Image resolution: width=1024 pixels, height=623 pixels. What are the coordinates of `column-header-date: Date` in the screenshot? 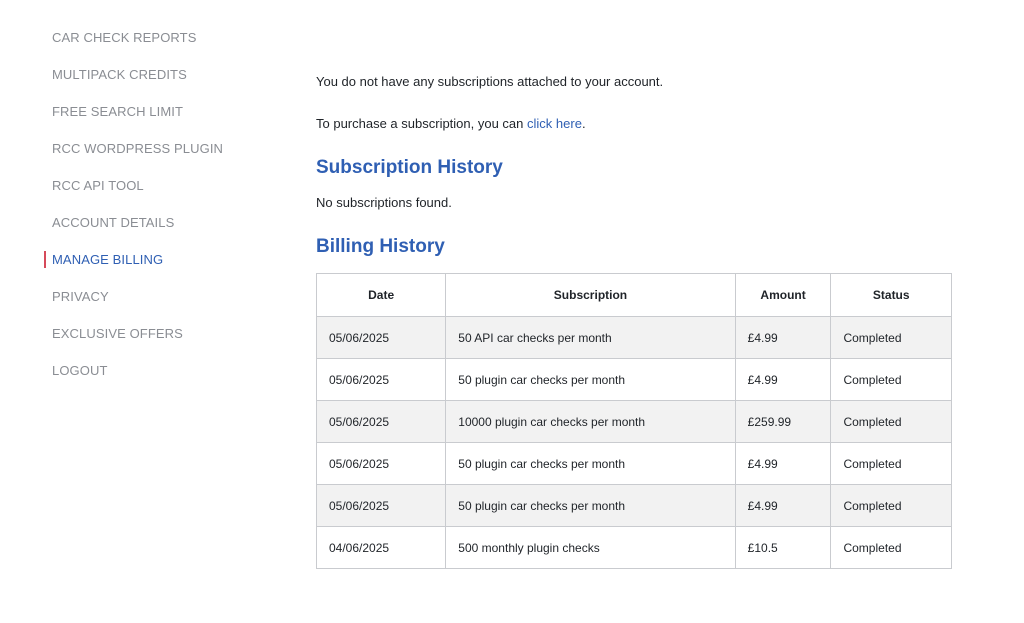 It's located at (381, 295).